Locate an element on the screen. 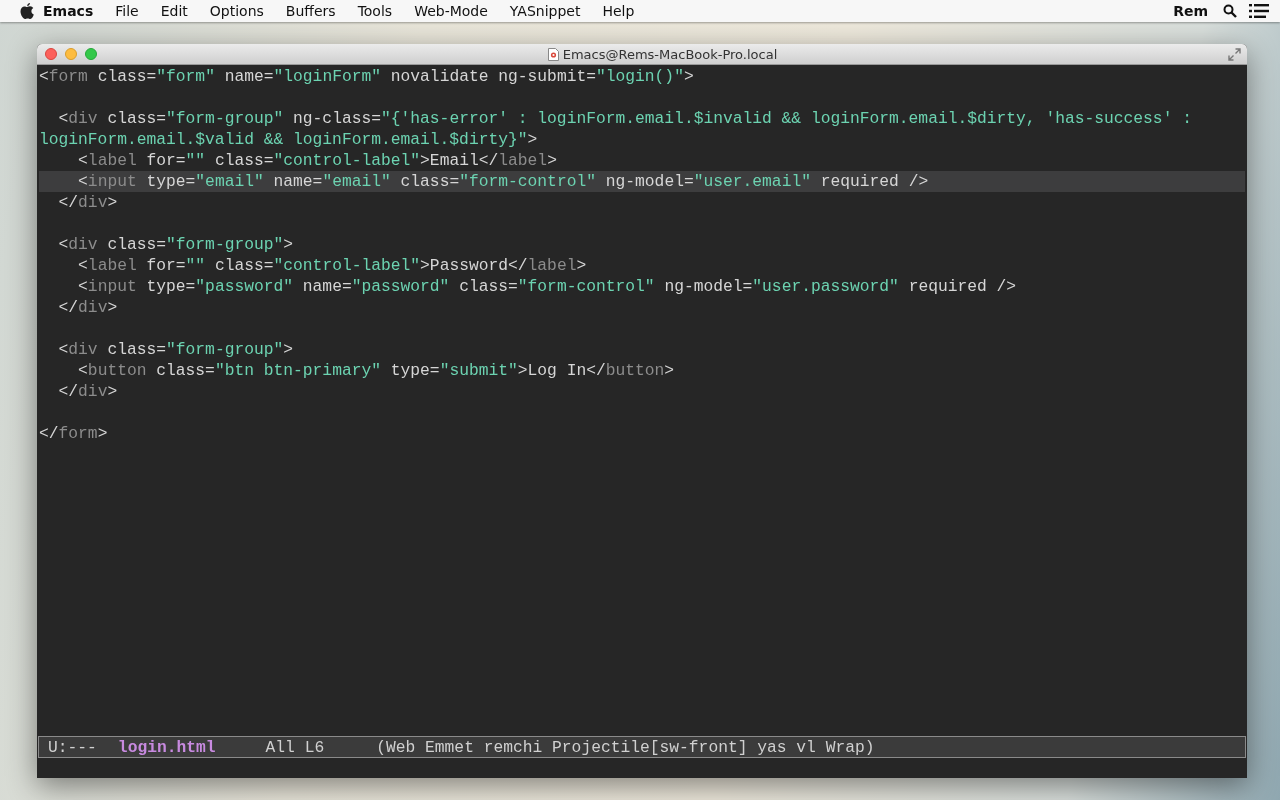 The width and height of the screenshot is (1280, 800). code-line: <div class="form-group" ng-class="{'has-error' : loginForm.email.$invalid && loginForm.email.$dirty, 'has-success' : is located at coordinates (625, 118).